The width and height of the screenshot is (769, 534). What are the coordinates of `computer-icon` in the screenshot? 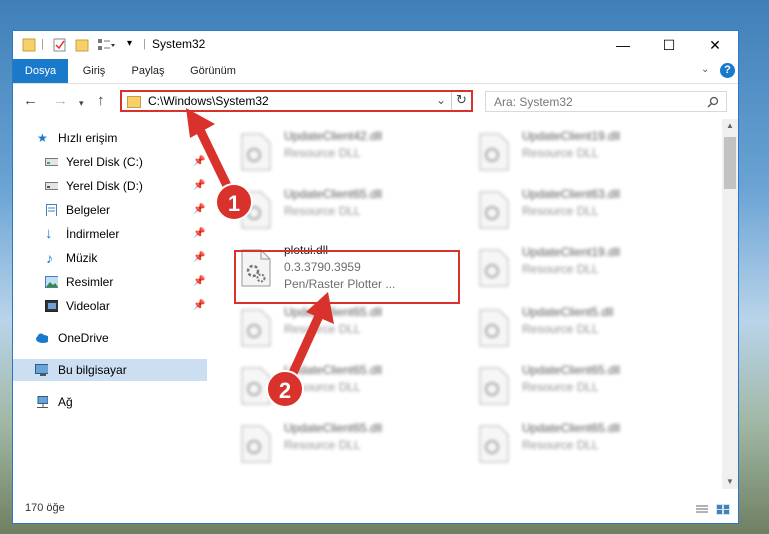 It's located at (41, 370).